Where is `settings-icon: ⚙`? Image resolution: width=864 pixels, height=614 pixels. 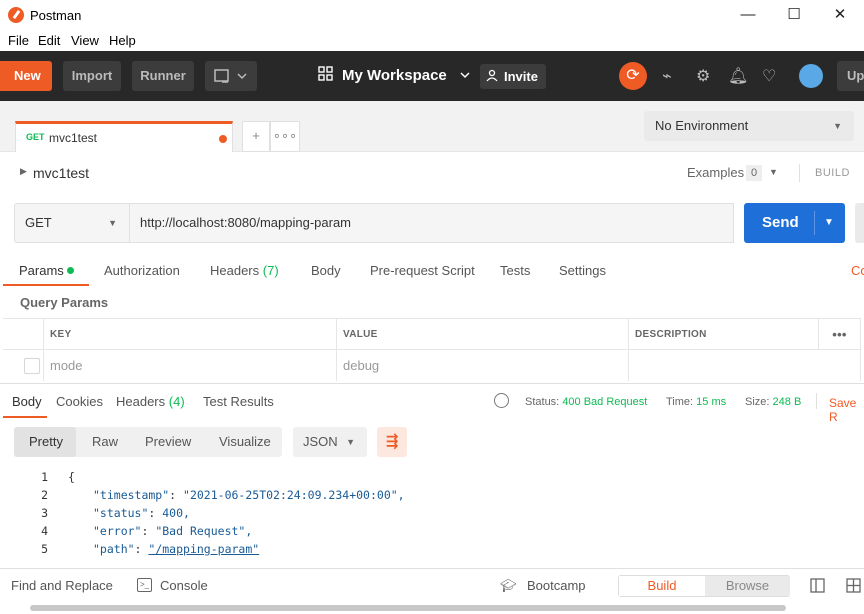
settings-icon: ⚙ is located at coordinates (703, 76).